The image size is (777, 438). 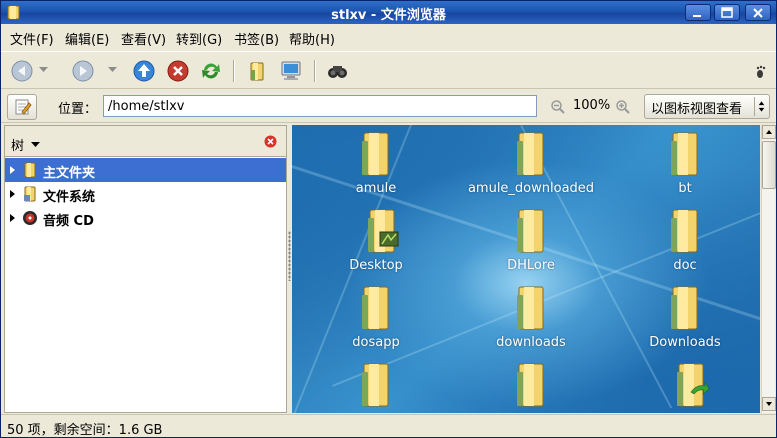 I want to click on side-pane-title: 树, so click(x=18, y=146).